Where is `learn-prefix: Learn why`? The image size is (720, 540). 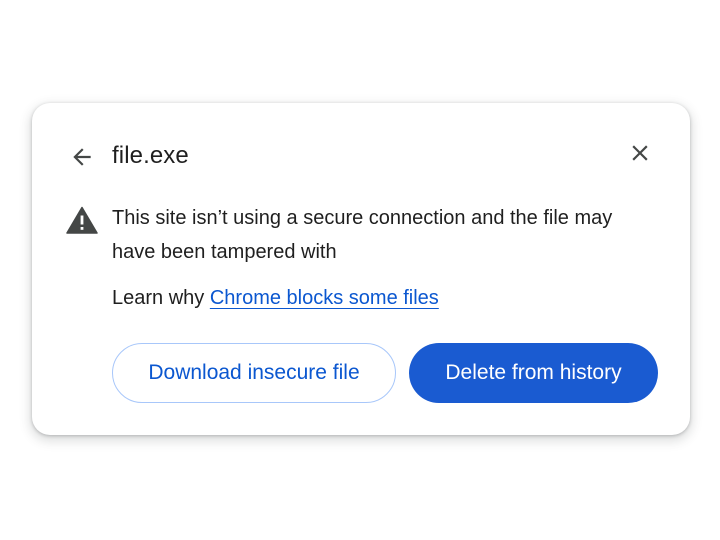
learn-prefix: Learn why is located at coordinates (161, 298).